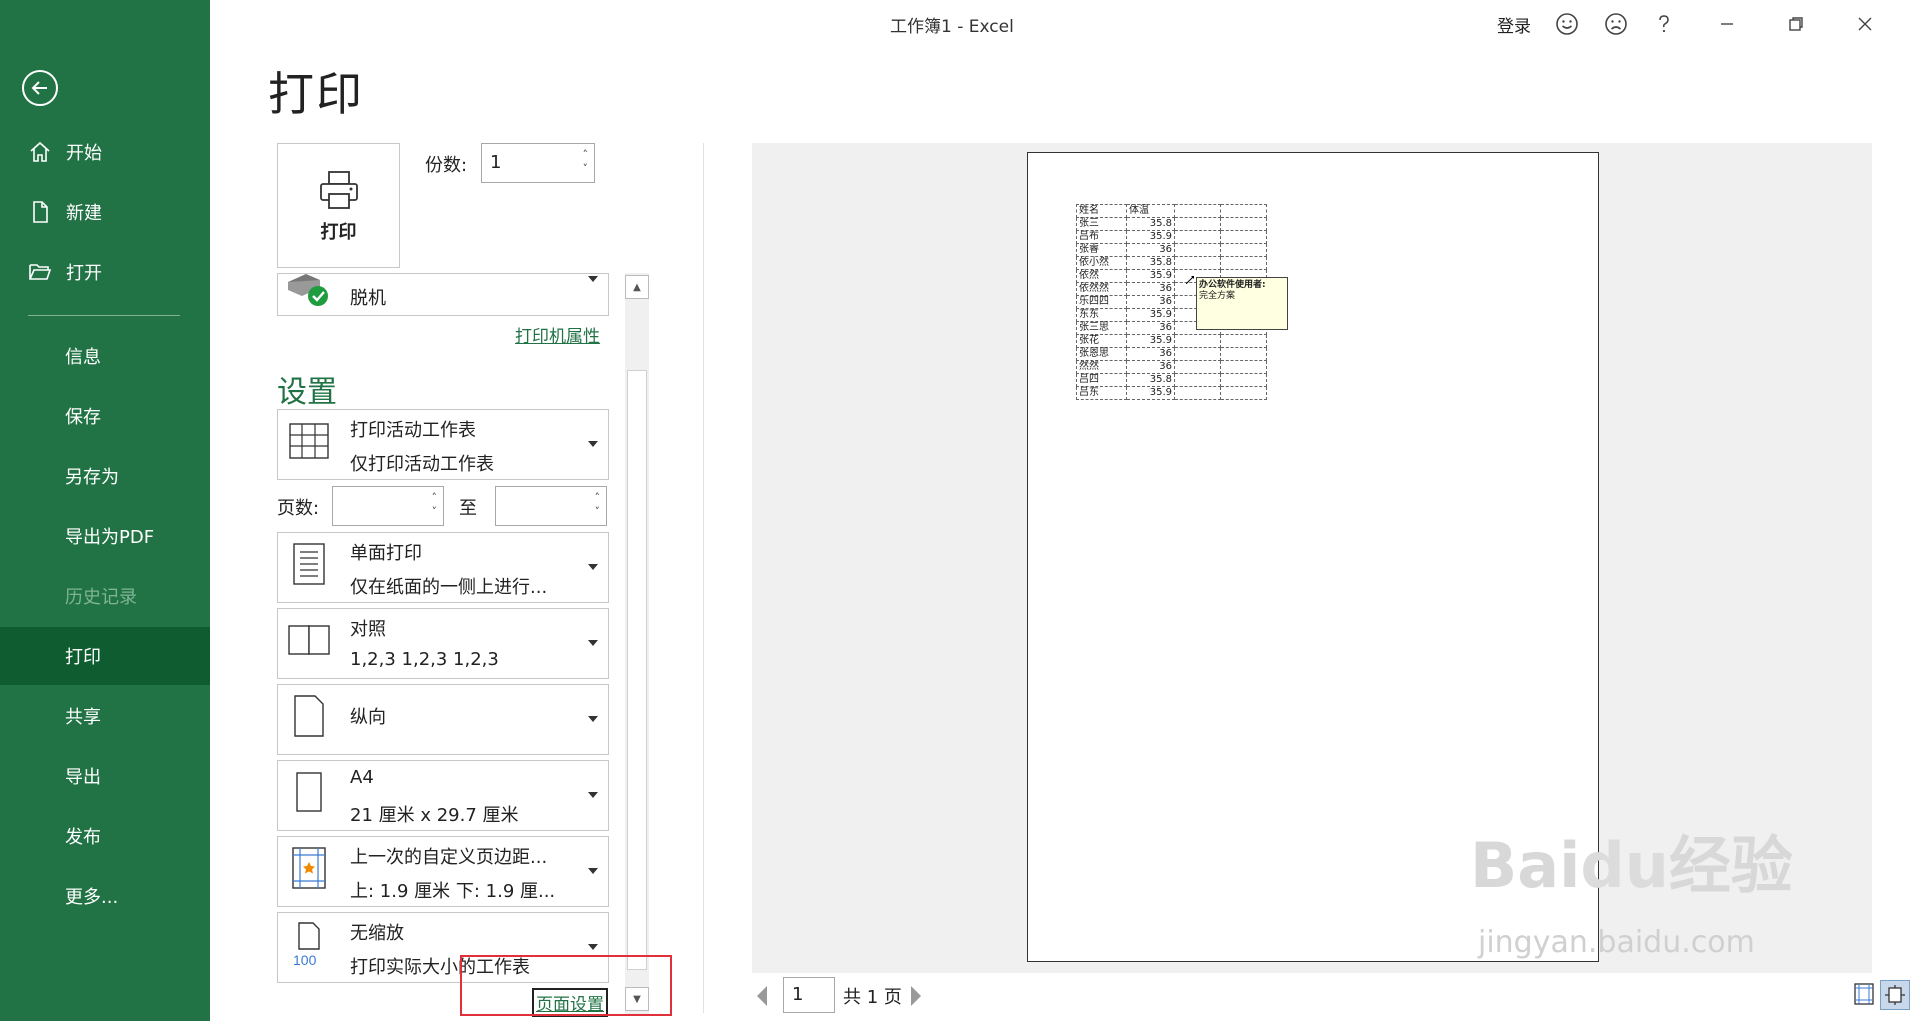 Image resolution: width=1920 pixels, height=1021 pixels. I want to click on sheet-cell: 35.8, so click(1150, 224).